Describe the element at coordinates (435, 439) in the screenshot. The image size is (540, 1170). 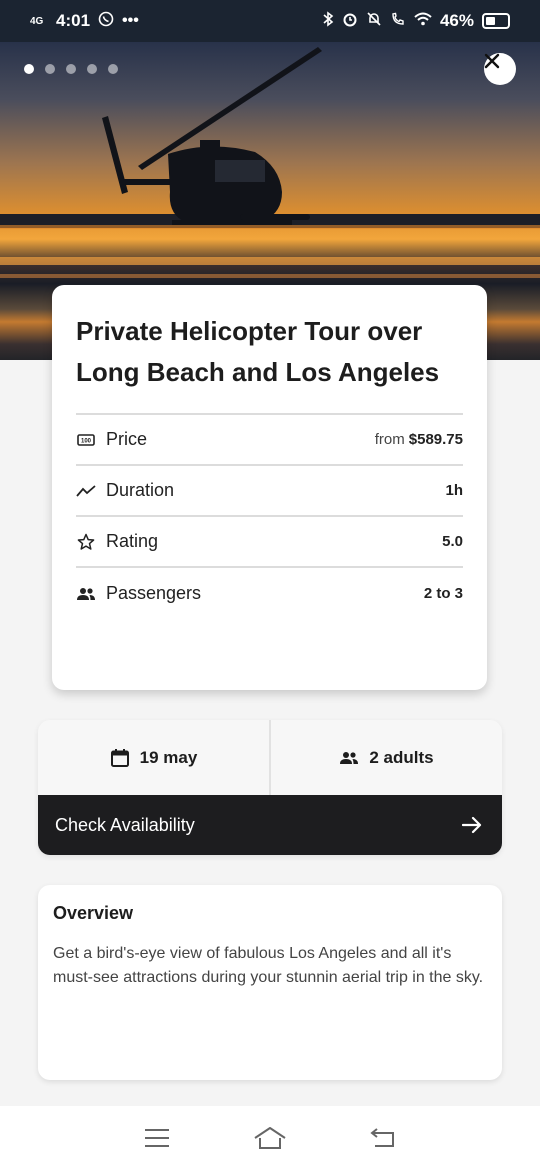
I see `price-value: $589.75` at that location.